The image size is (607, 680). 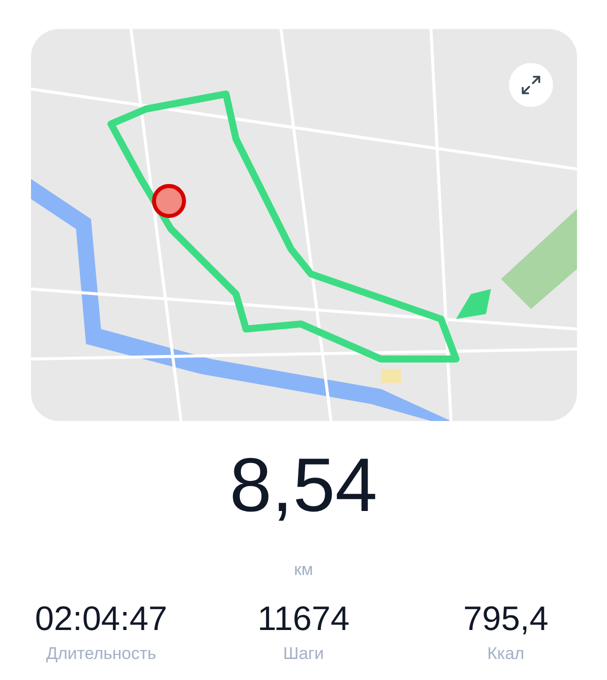 What do you see at coordinates (505, 653) in the screenshot?
I see `stat-label: Ккал` at bounding box center [505, 653].